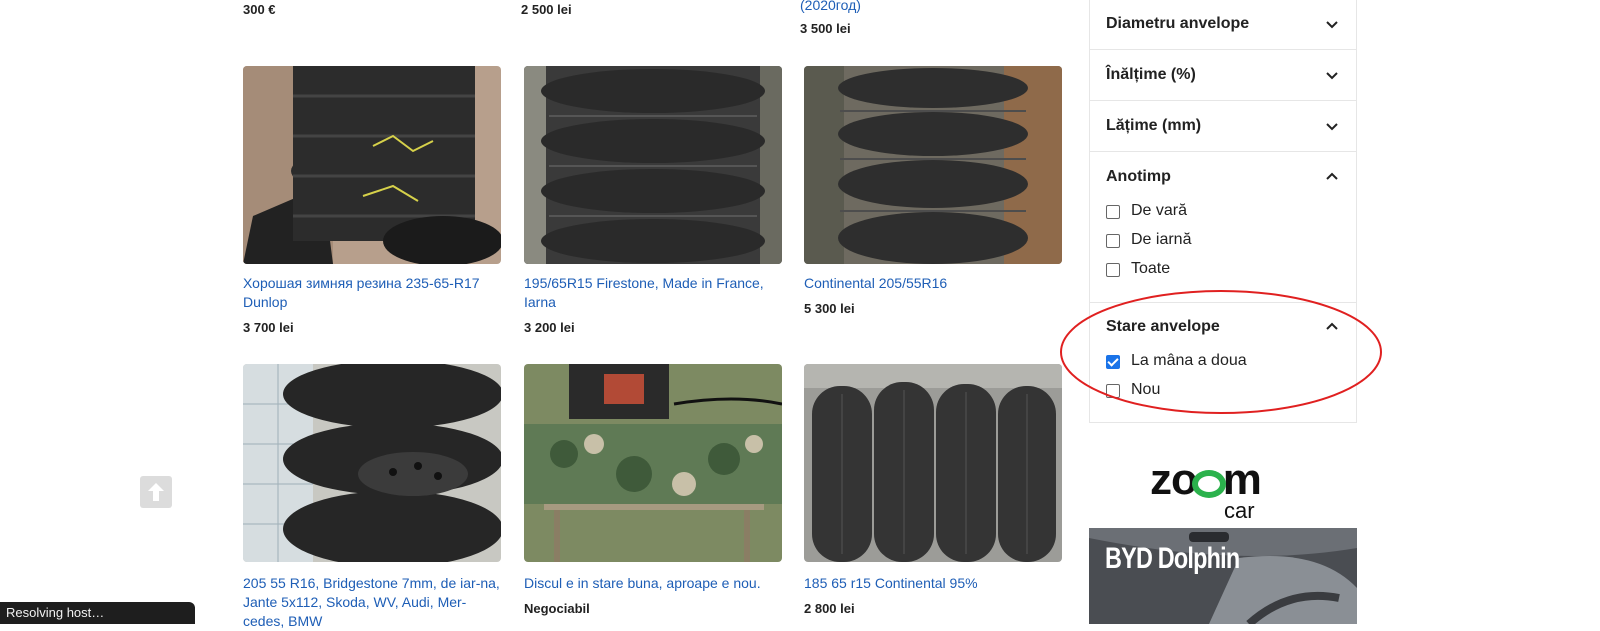 The image size is (1600, 631). What do you see at coordinates (546, 9) in the screenshot?
I see `listing-price: 2 500 lei` at bounding box center [546, 9].